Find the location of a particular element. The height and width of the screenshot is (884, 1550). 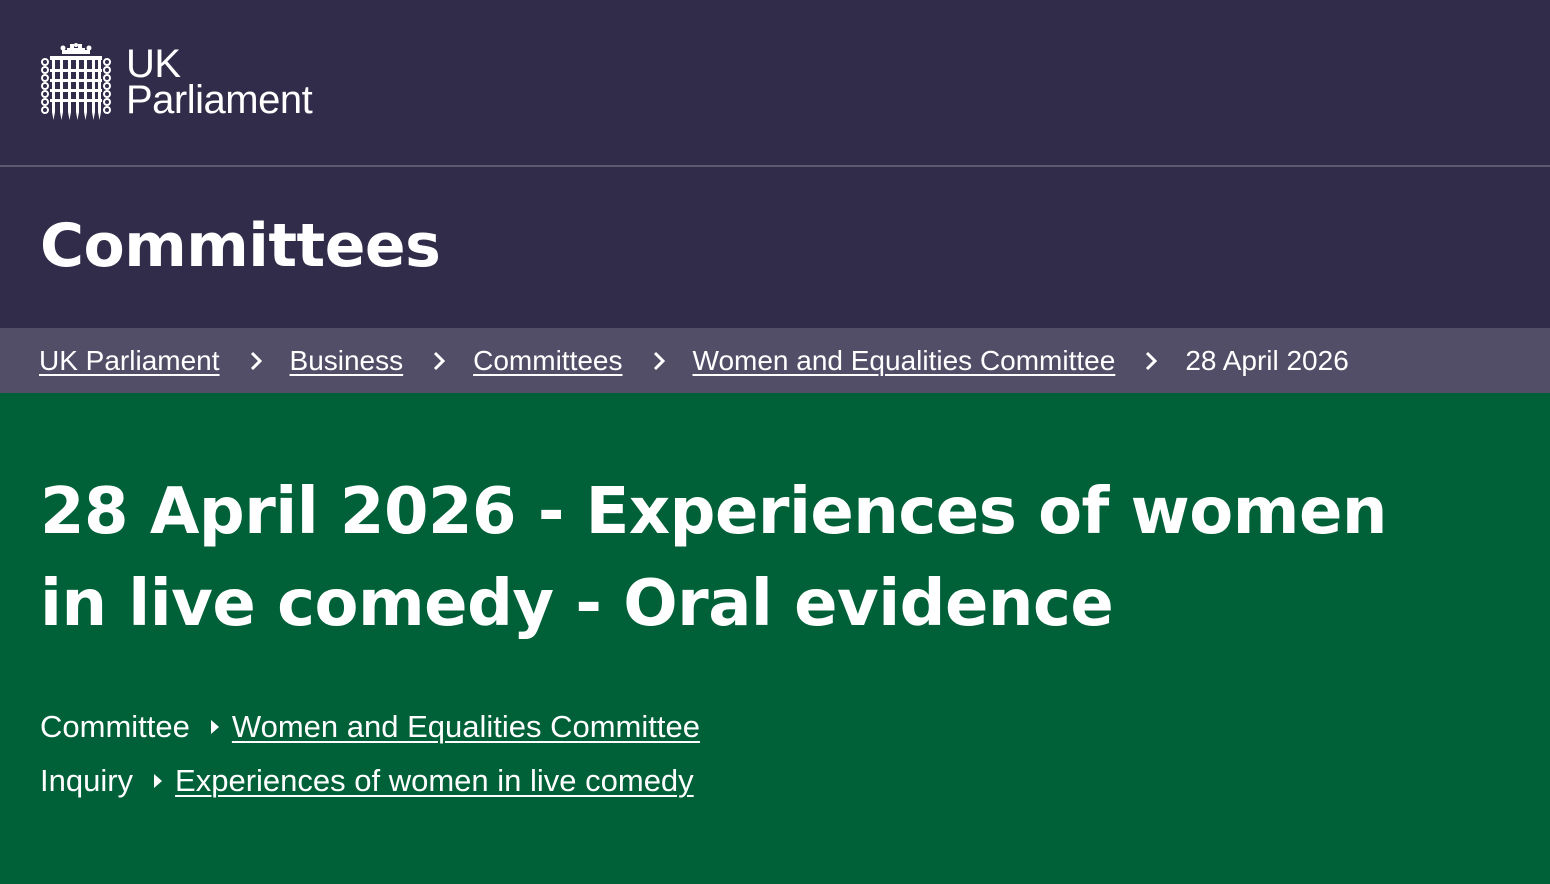

breadcrumb-current: 28 April 2026 is located at coordinates (1267, 360).